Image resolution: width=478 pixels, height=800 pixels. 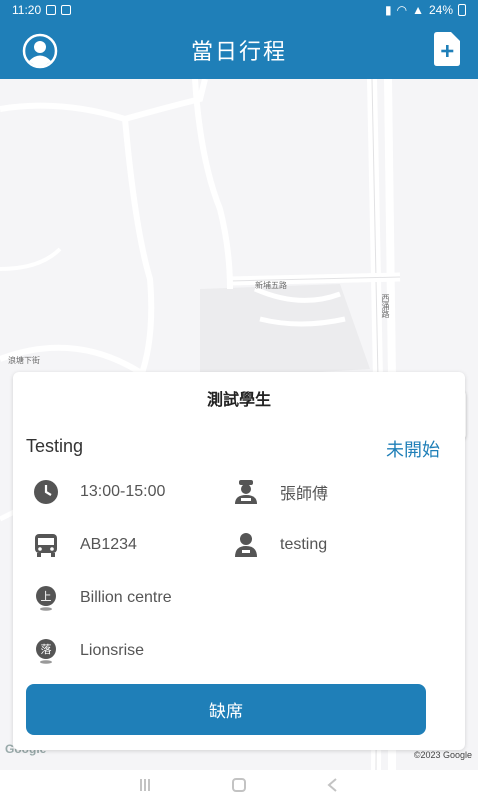 I want to click on trip-time: 13:00-15:00, so click(x=123, y=491).